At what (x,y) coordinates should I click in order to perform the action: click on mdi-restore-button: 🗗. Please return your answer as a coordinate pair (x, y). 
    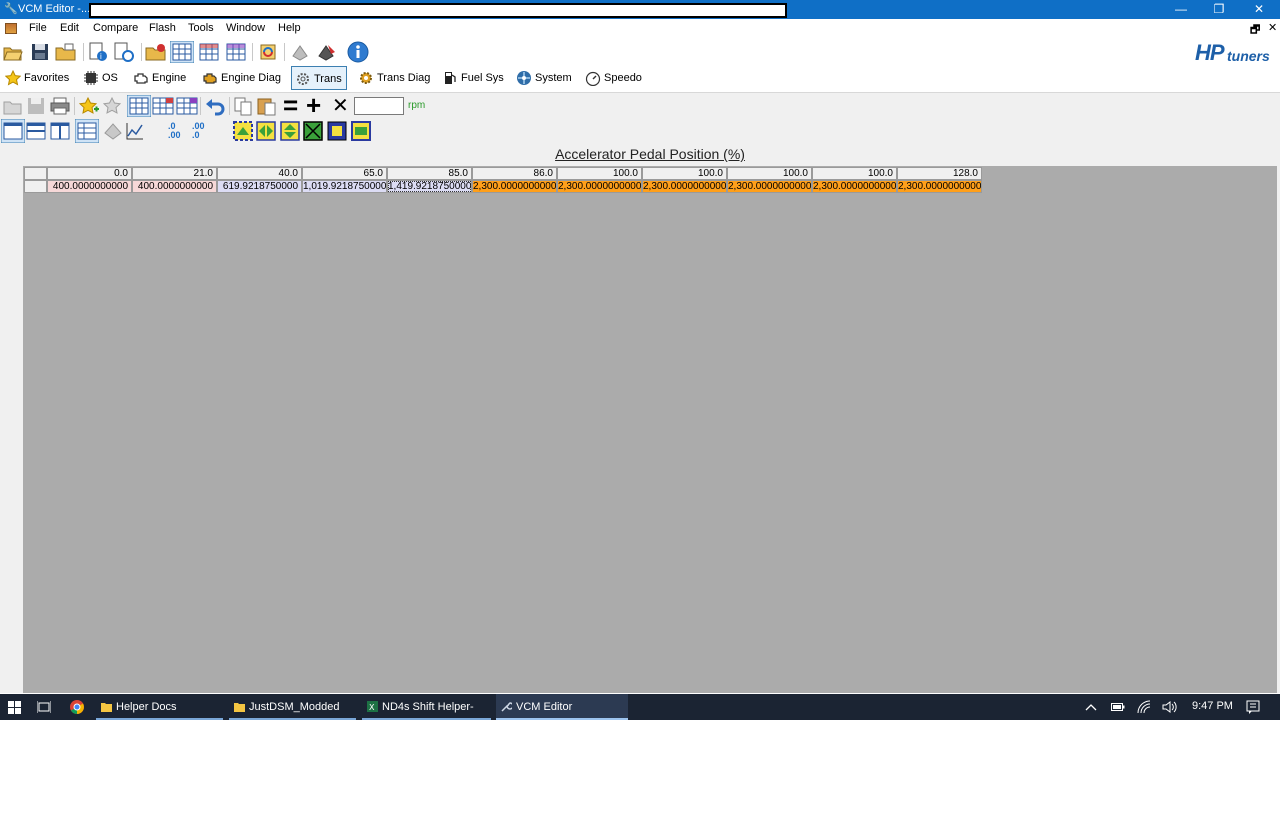
    Looking at the image, I should click on (1255, 30).